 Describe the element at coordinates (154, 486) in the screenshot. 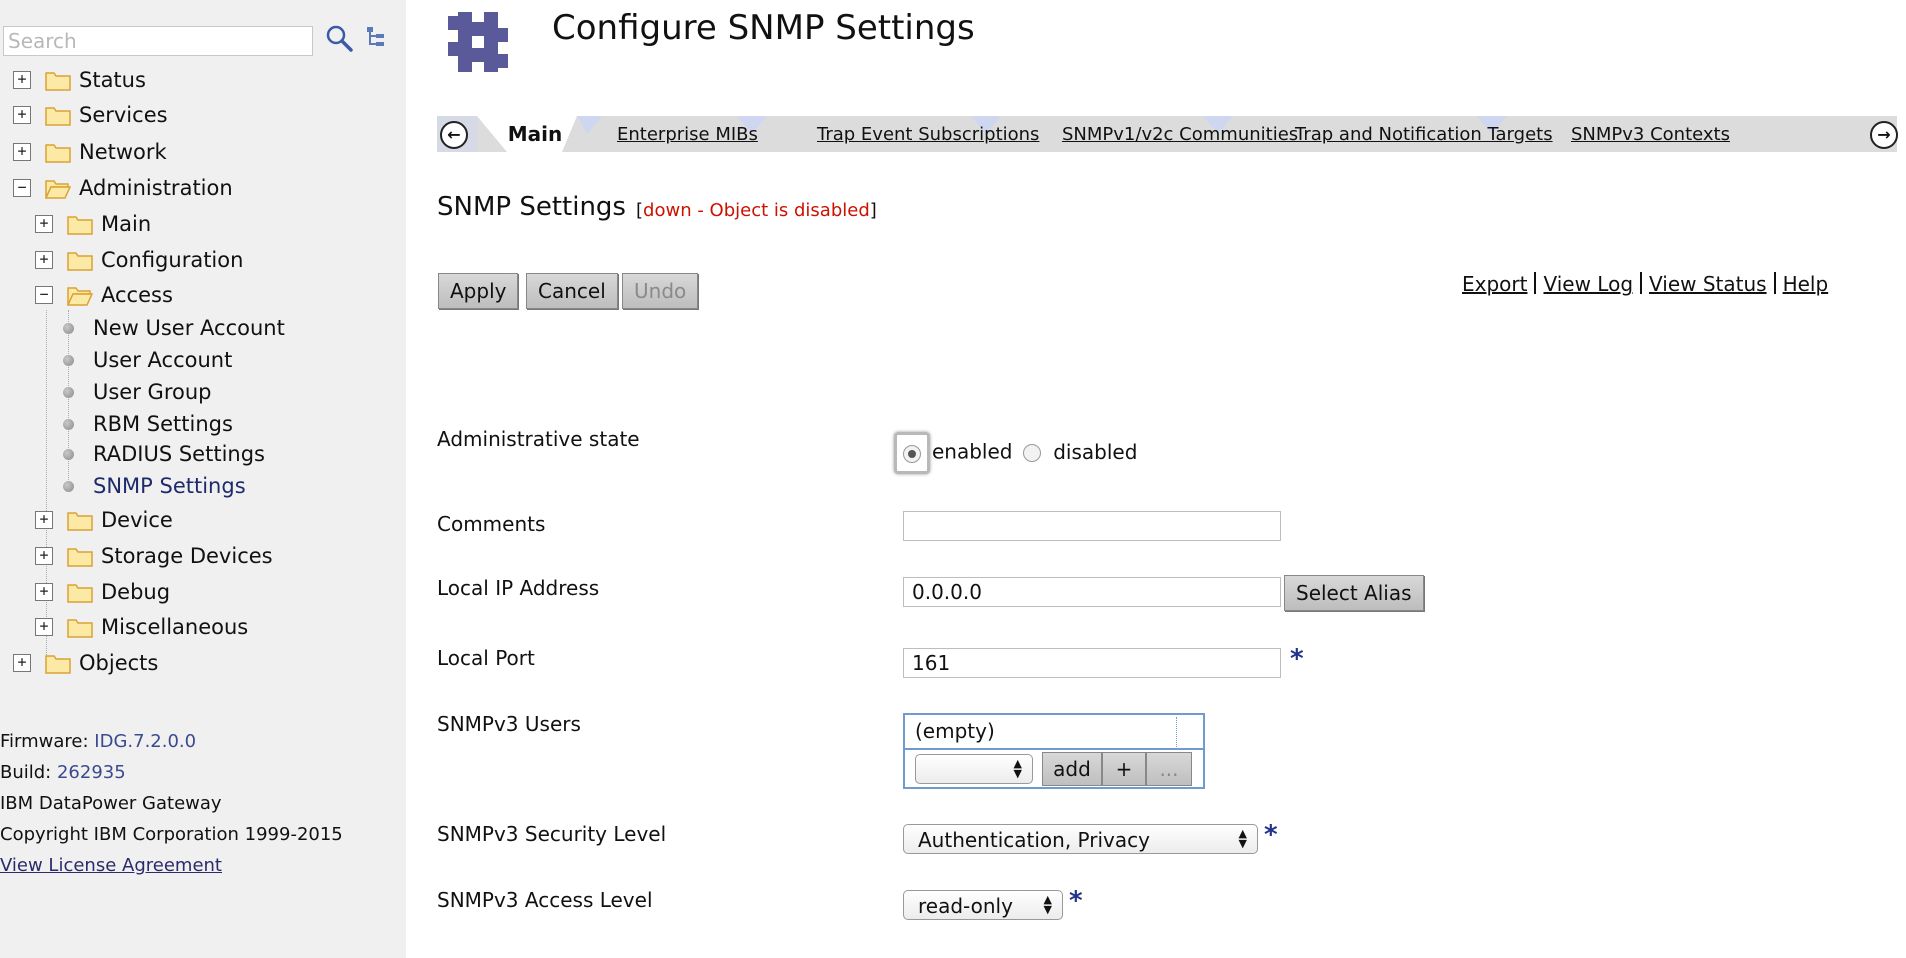

I see `tree-item-snmp-settings: SNMP Settings` at that location.